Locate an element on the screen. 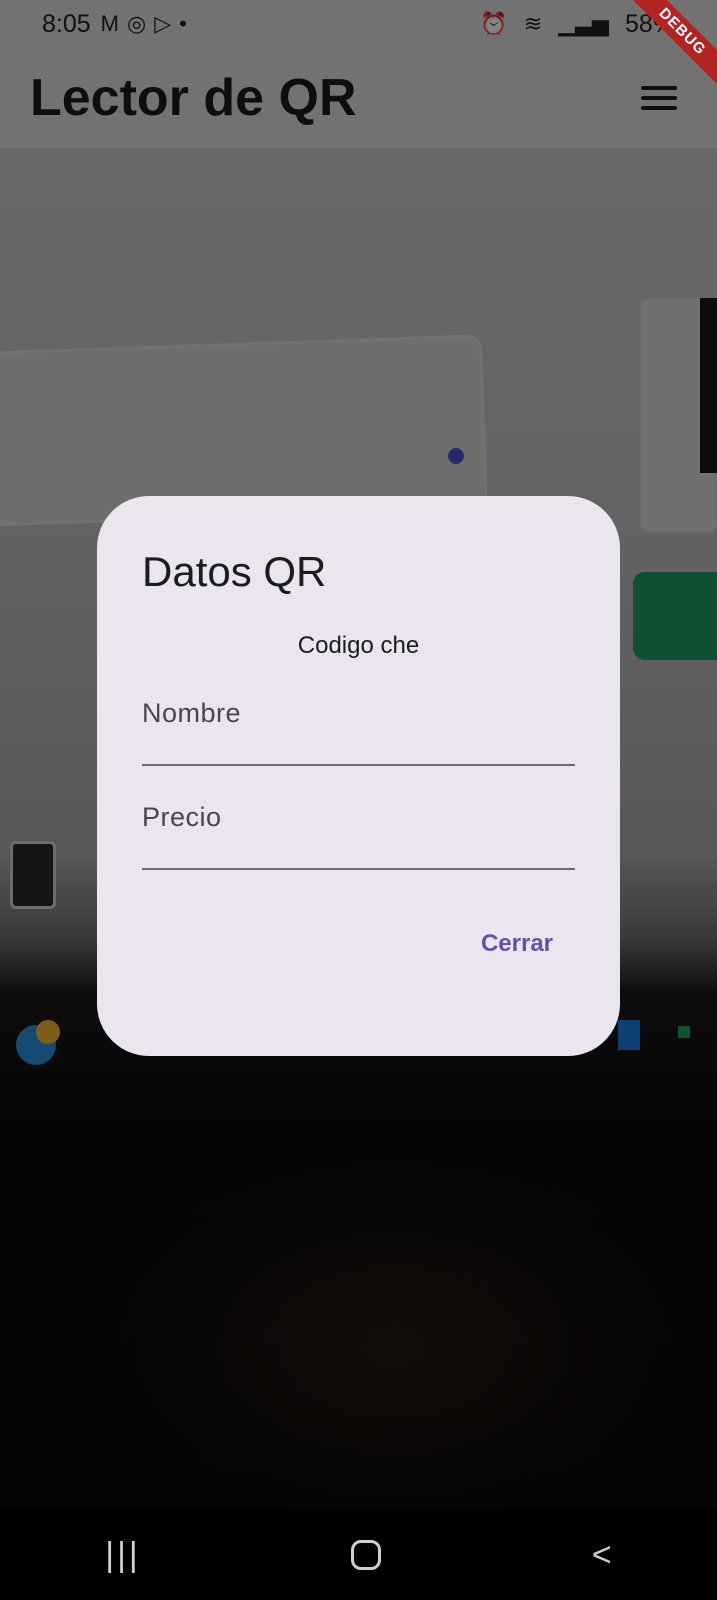  precio-field: Precio is located at coordinates (358, 836).